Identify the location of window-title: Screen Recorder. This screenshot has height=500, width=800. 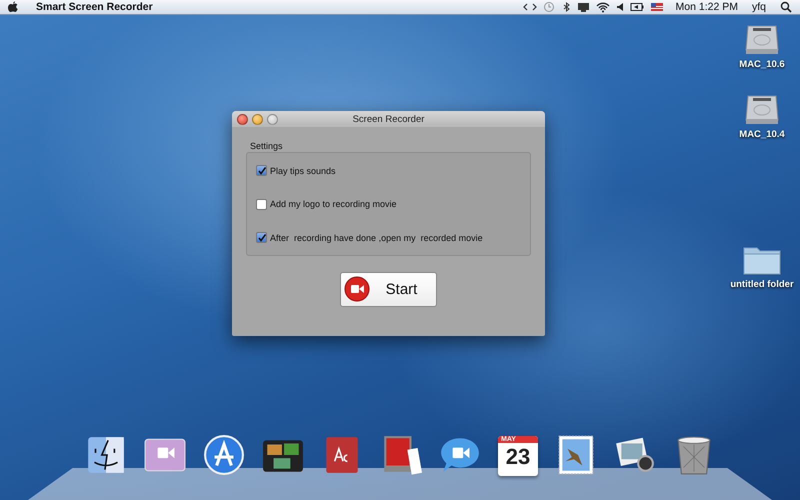
(388, 119).